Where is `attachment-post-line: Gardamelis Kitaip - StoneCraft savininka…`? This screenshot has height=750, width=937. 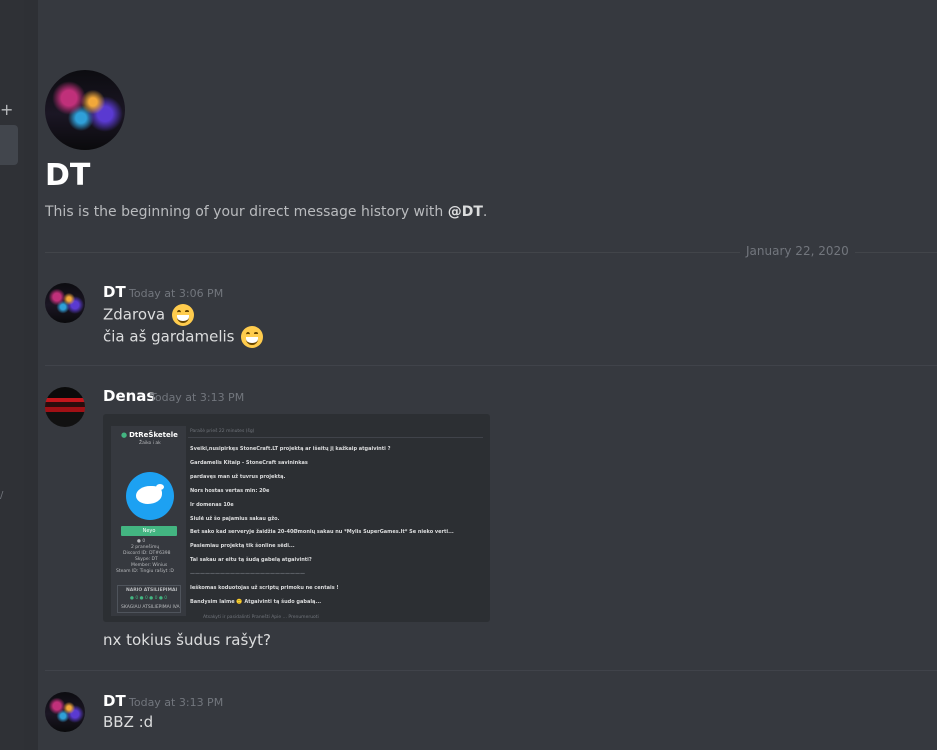
attachment-post-line: Gardamelis Kitaip - StoneCraft savininka… is located at coordinates (249, 463).